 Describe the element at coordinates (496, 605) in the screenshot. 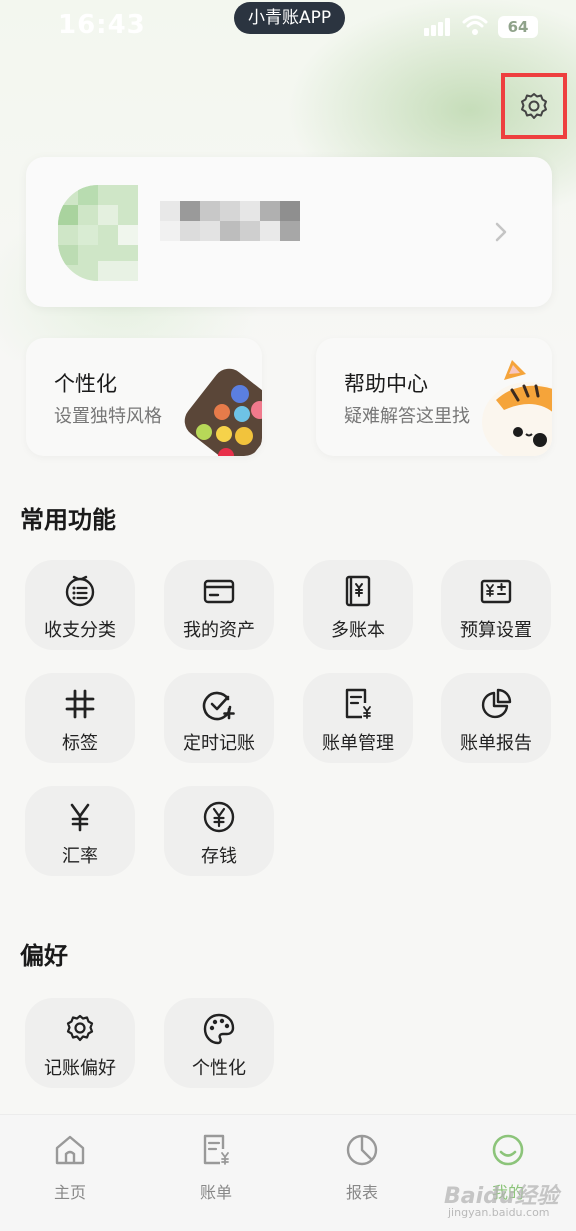

I see `func-budget-button: 预算设置` at that location.